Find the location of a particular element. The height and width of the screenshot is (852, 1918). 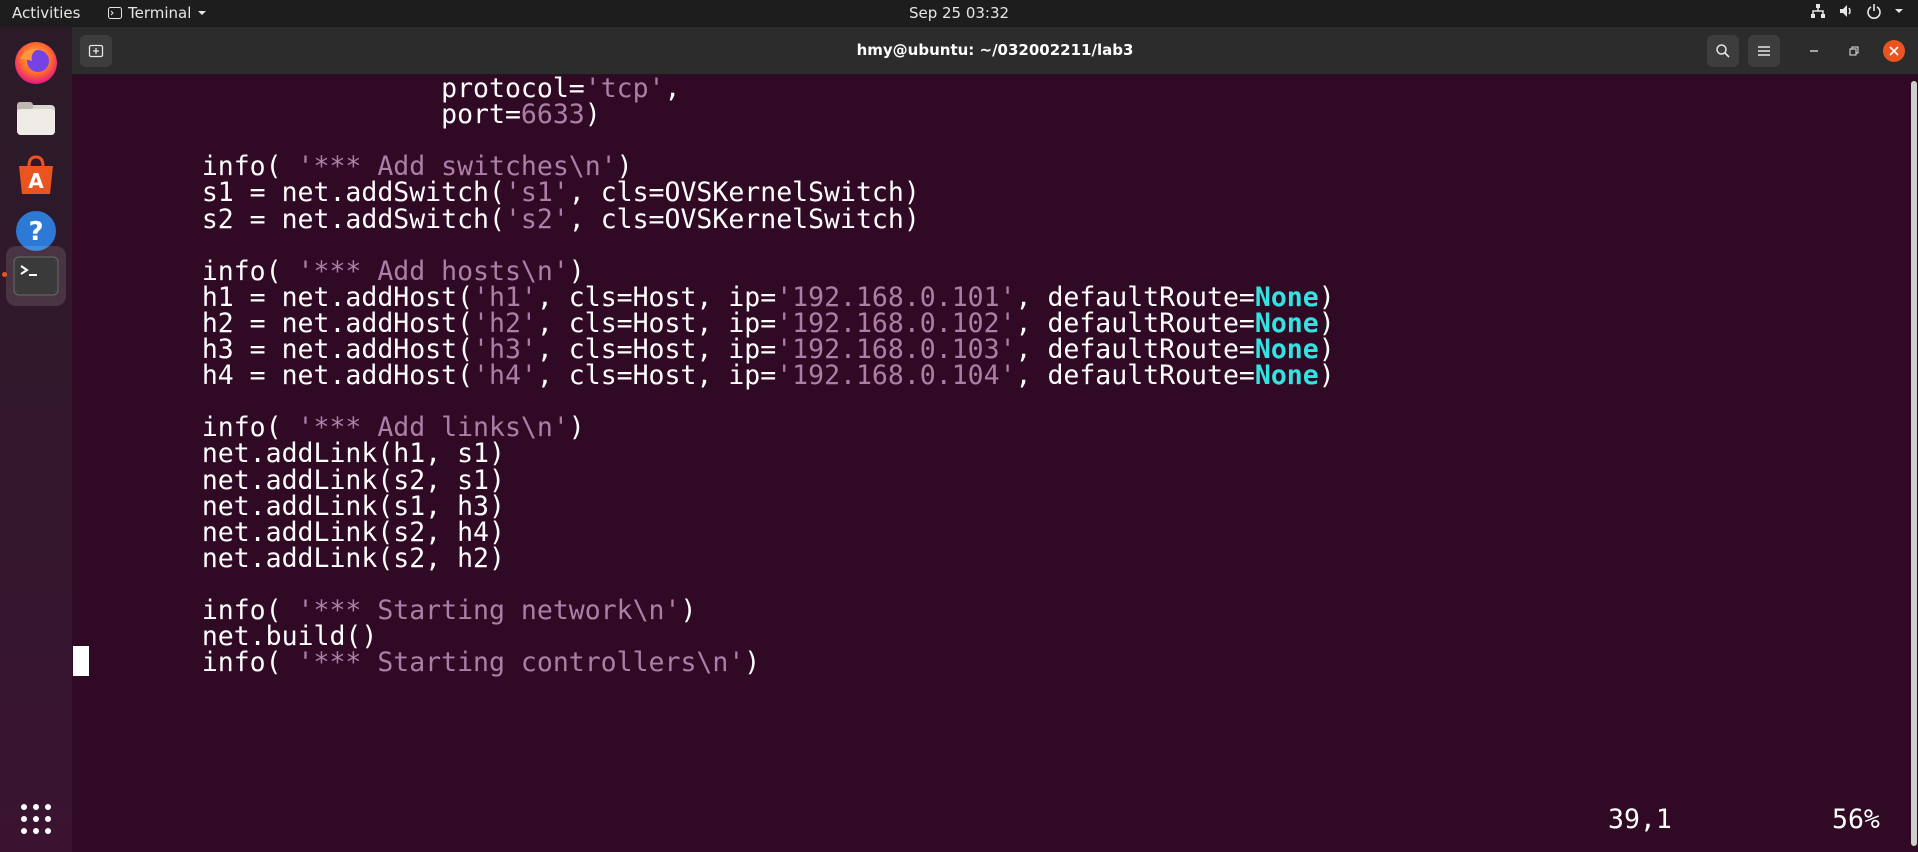

code-text: h4 = net.addHost( is located at coordinates (306, 376).